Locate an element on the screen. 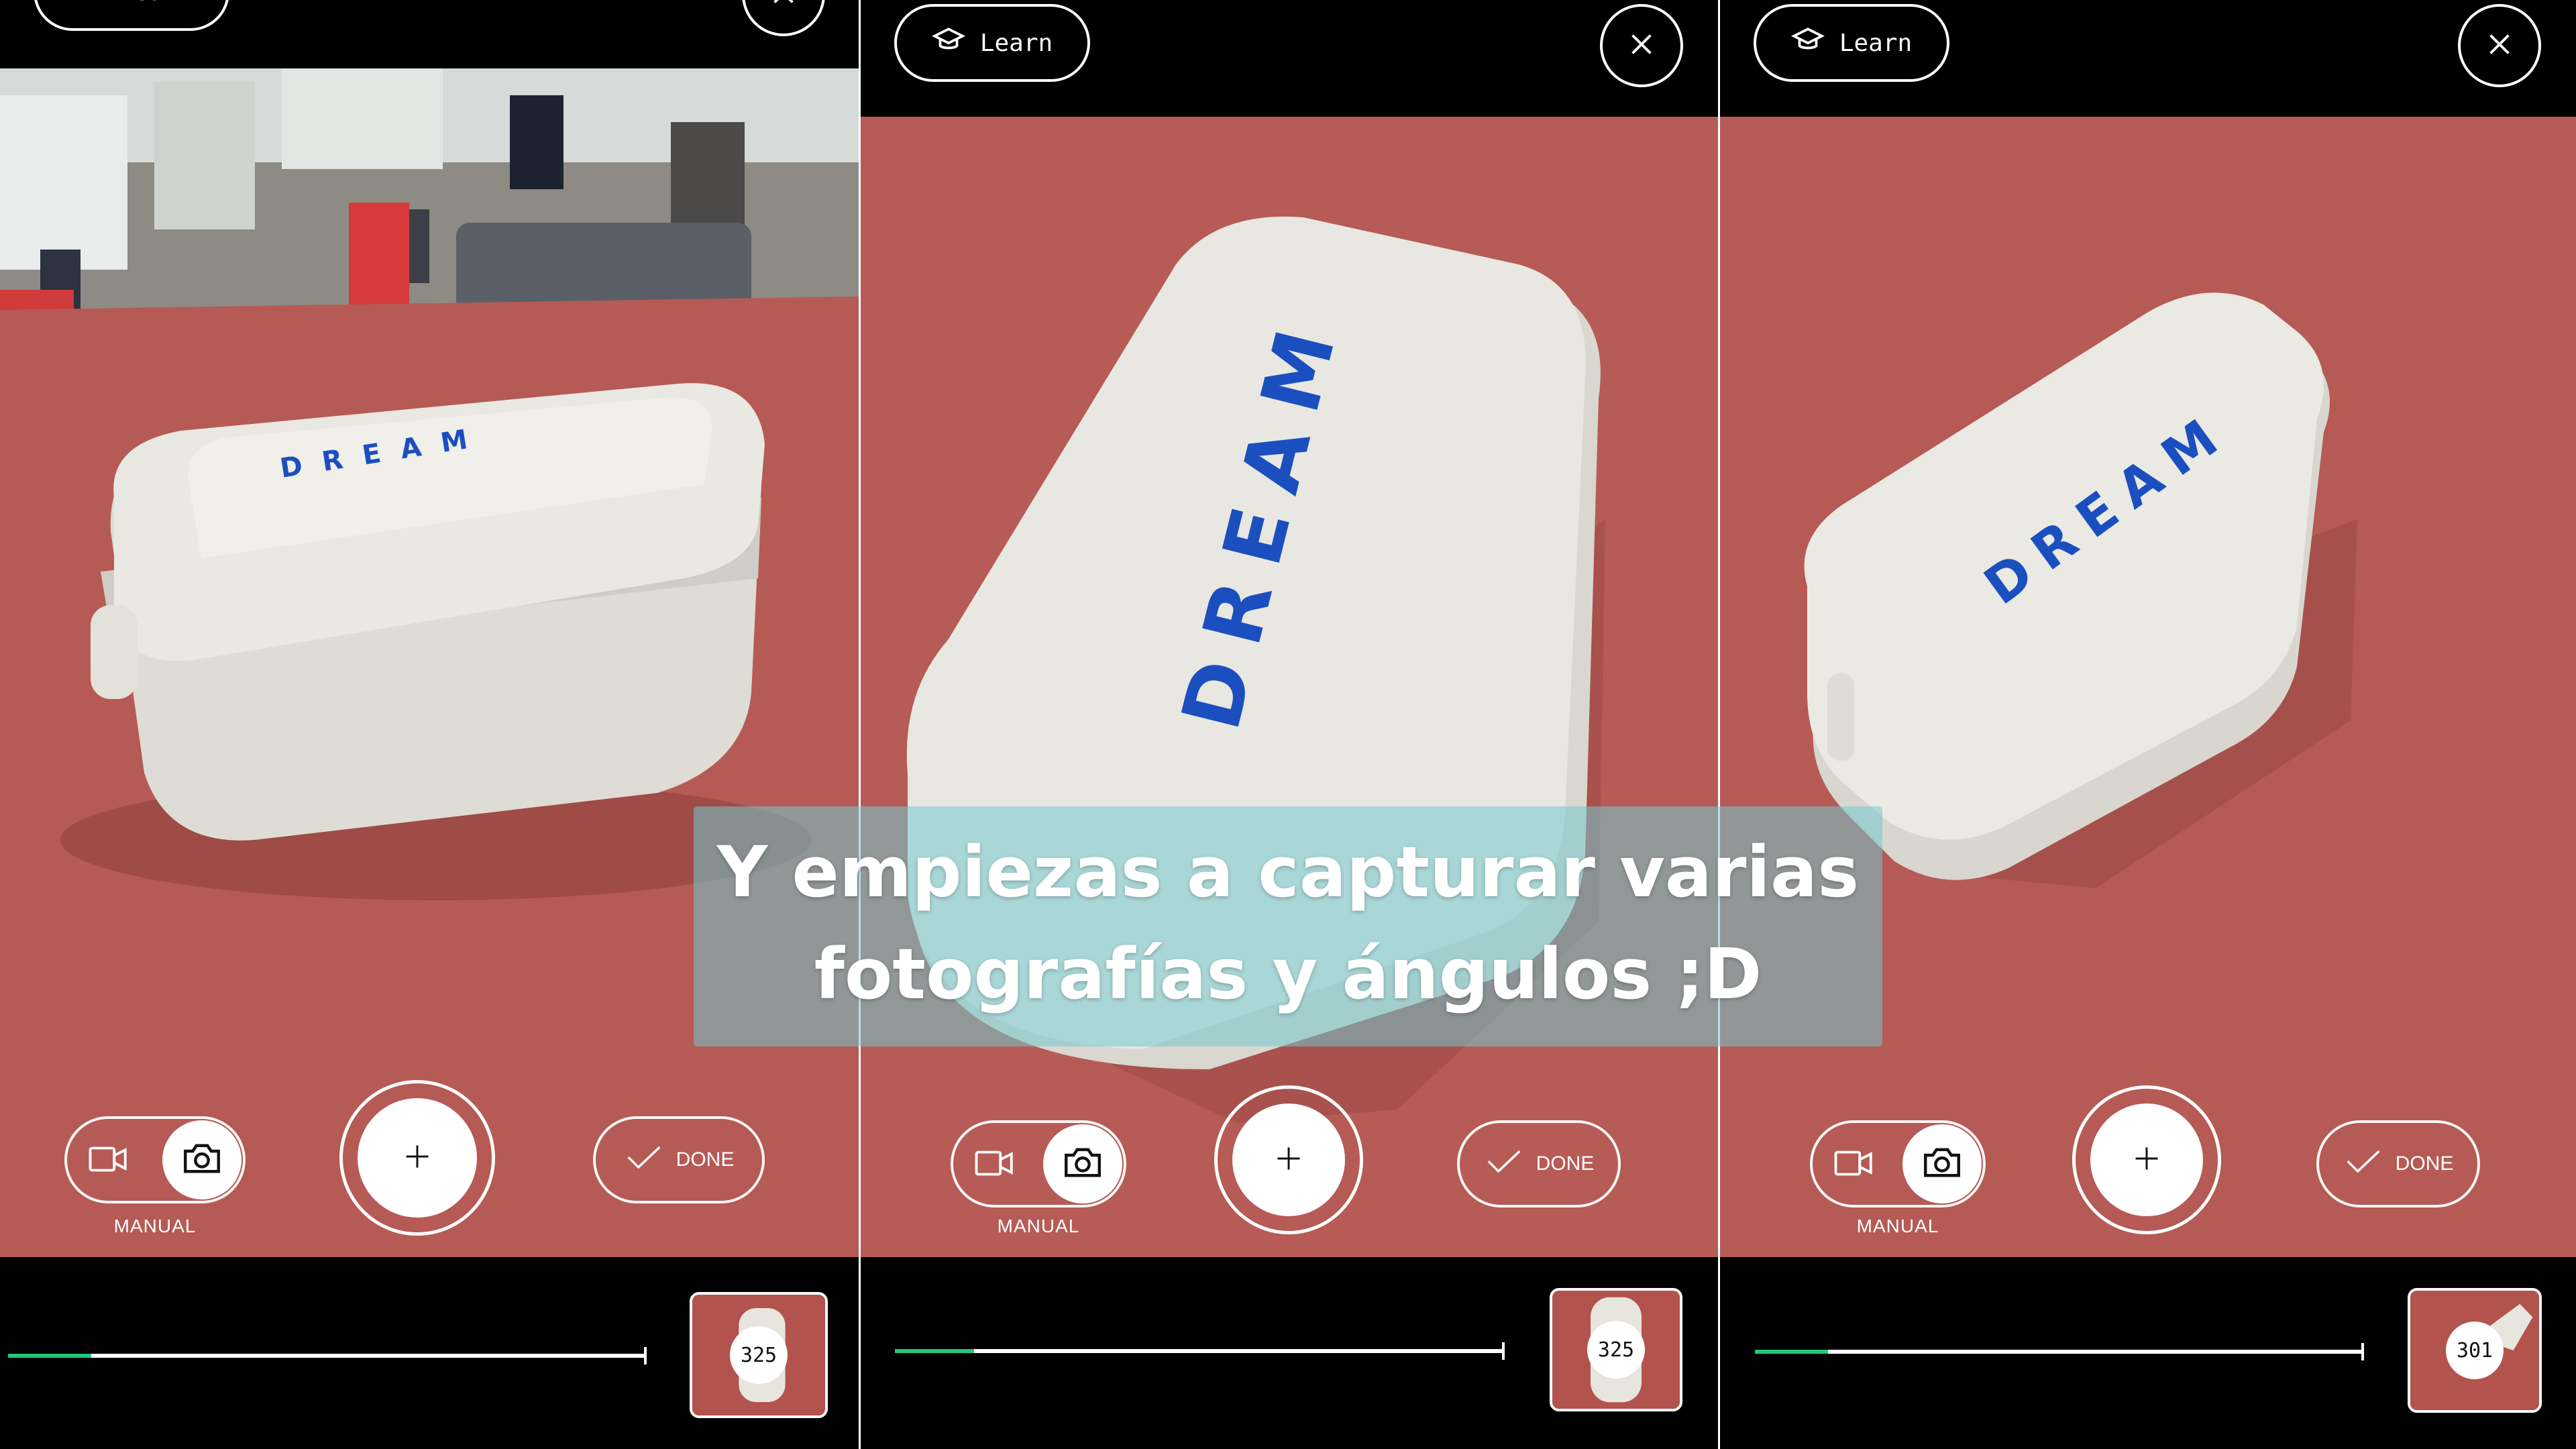 This screenshot has width=2576, height=1449. caption-line-1: Y empiezas a capturar varias is located at coordinates (1288, 872).